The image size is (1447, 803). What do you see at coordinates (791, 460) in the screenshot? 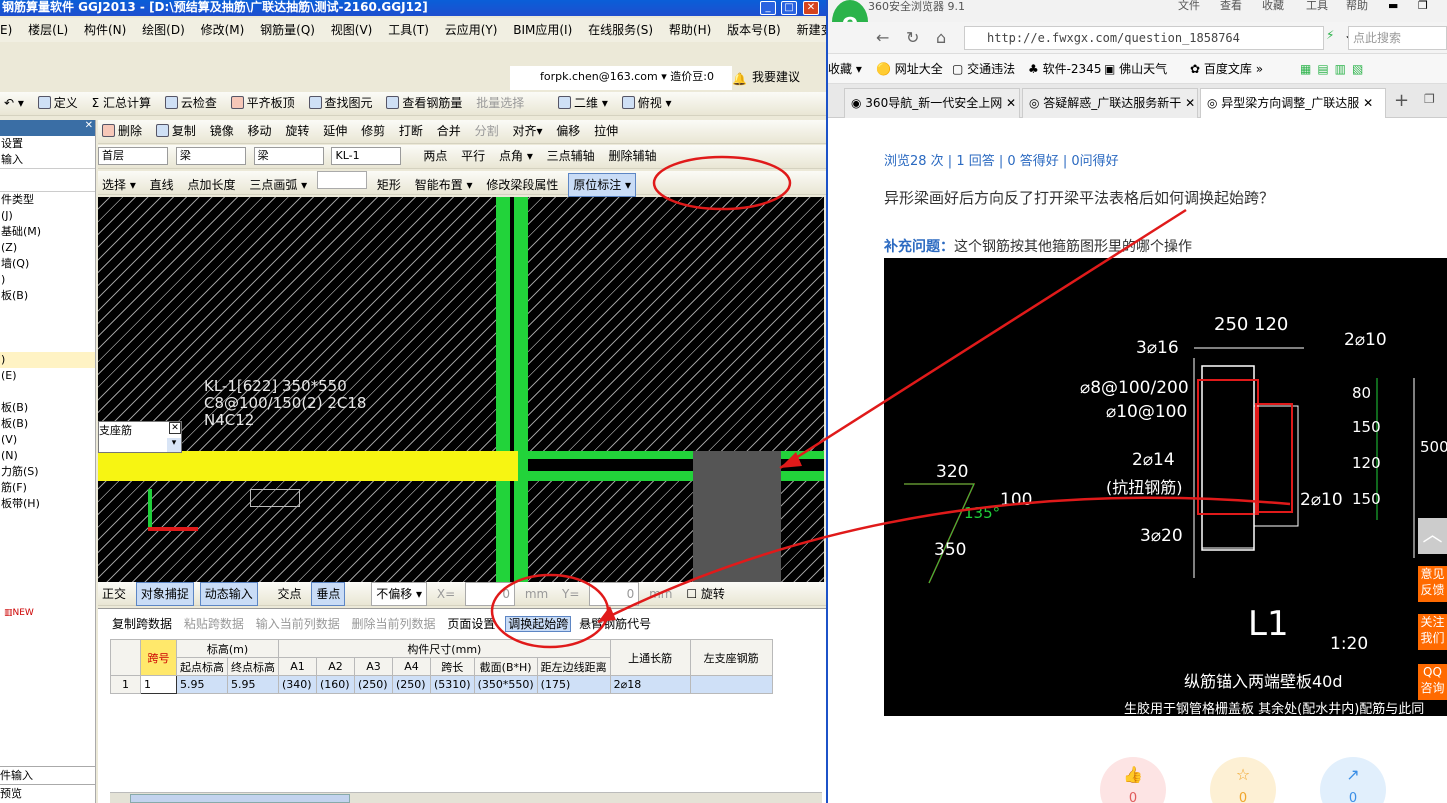
I see `annotation-arrowhead` at bounding box center [791, 460].